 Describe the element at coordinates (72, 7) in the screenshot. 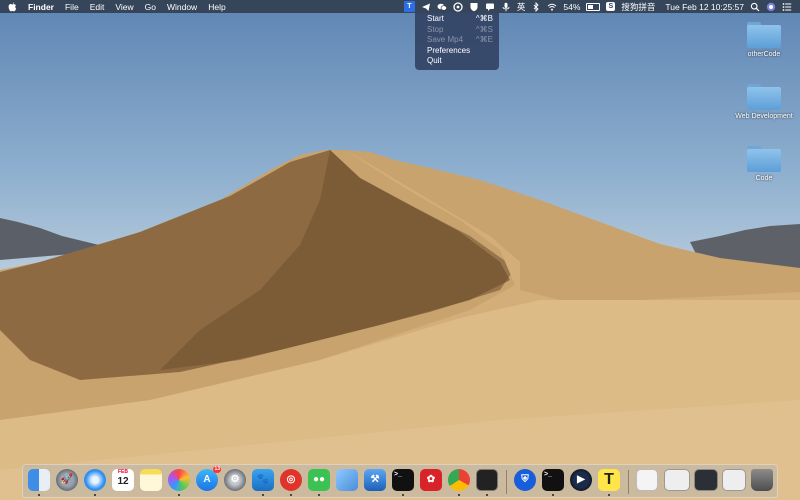

I see `menu-file: File` at that location.